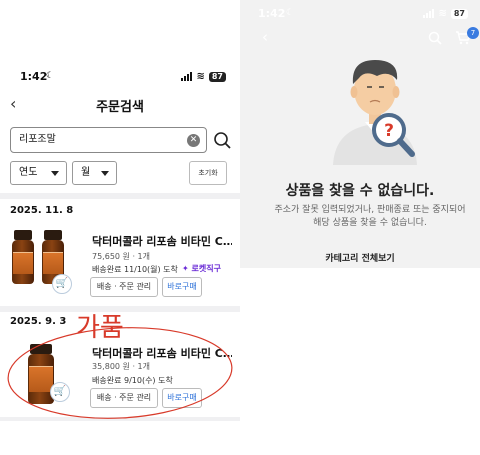 The width and height of the screenshot is (480, 455). What do you see at coordinates (120, 107) in the screenshot?
I see `page-title: 주문검색` at bounding box center [120, 107].